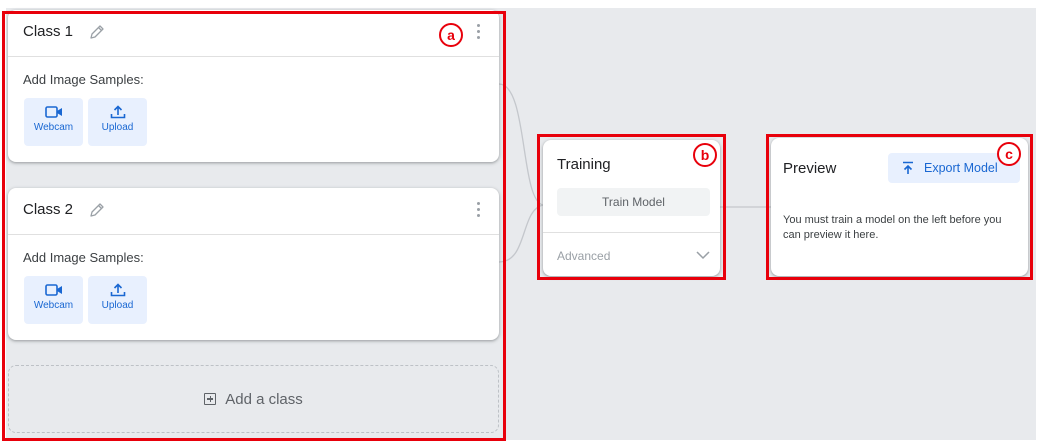  Describe the element at coordinates (451, 35) in the screenshot. I see `annotation-badge-a: a` at that location.